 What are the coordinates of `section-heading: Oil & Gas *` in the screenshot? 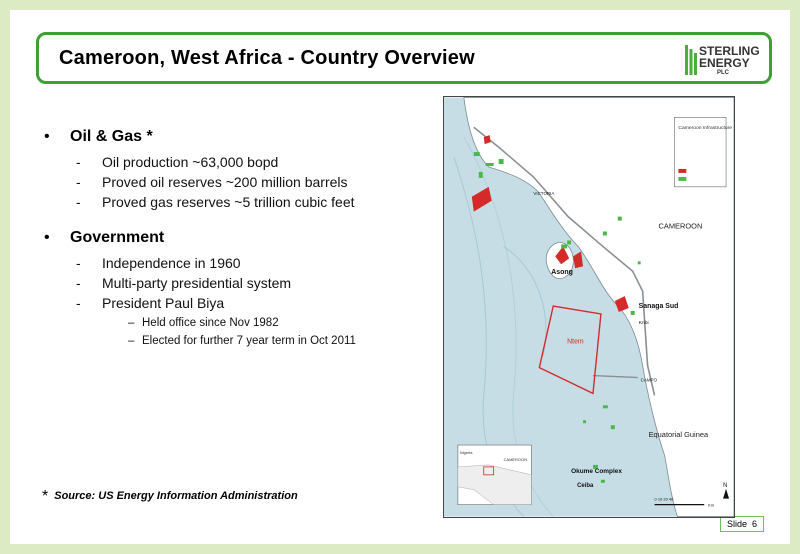 It's located at (111, 136).